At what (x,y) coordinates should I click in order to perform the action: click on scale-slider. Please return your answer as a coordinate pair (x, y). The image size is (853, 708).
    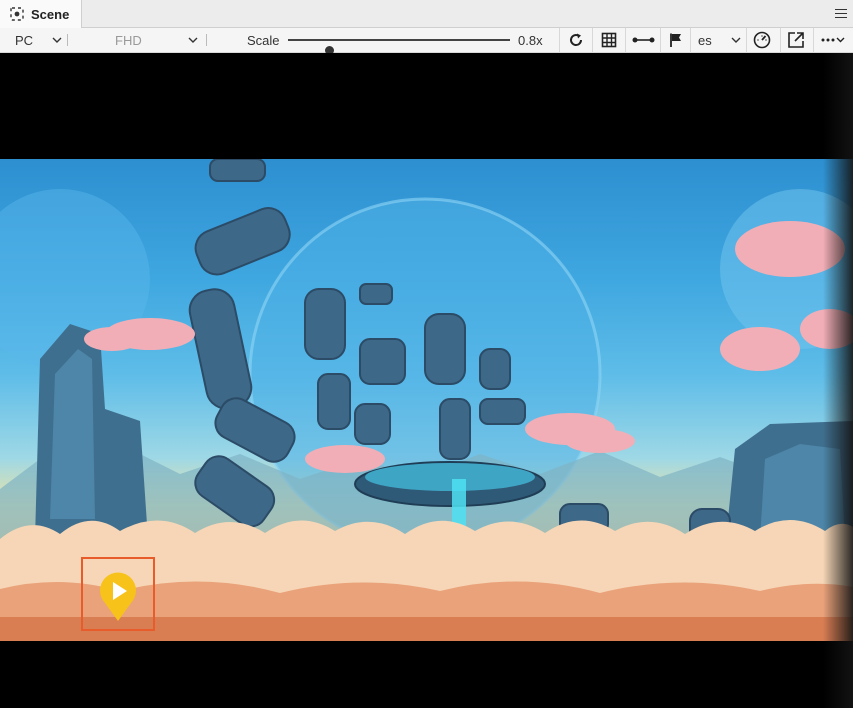
    Looking at the image, I should click on (399, 47).